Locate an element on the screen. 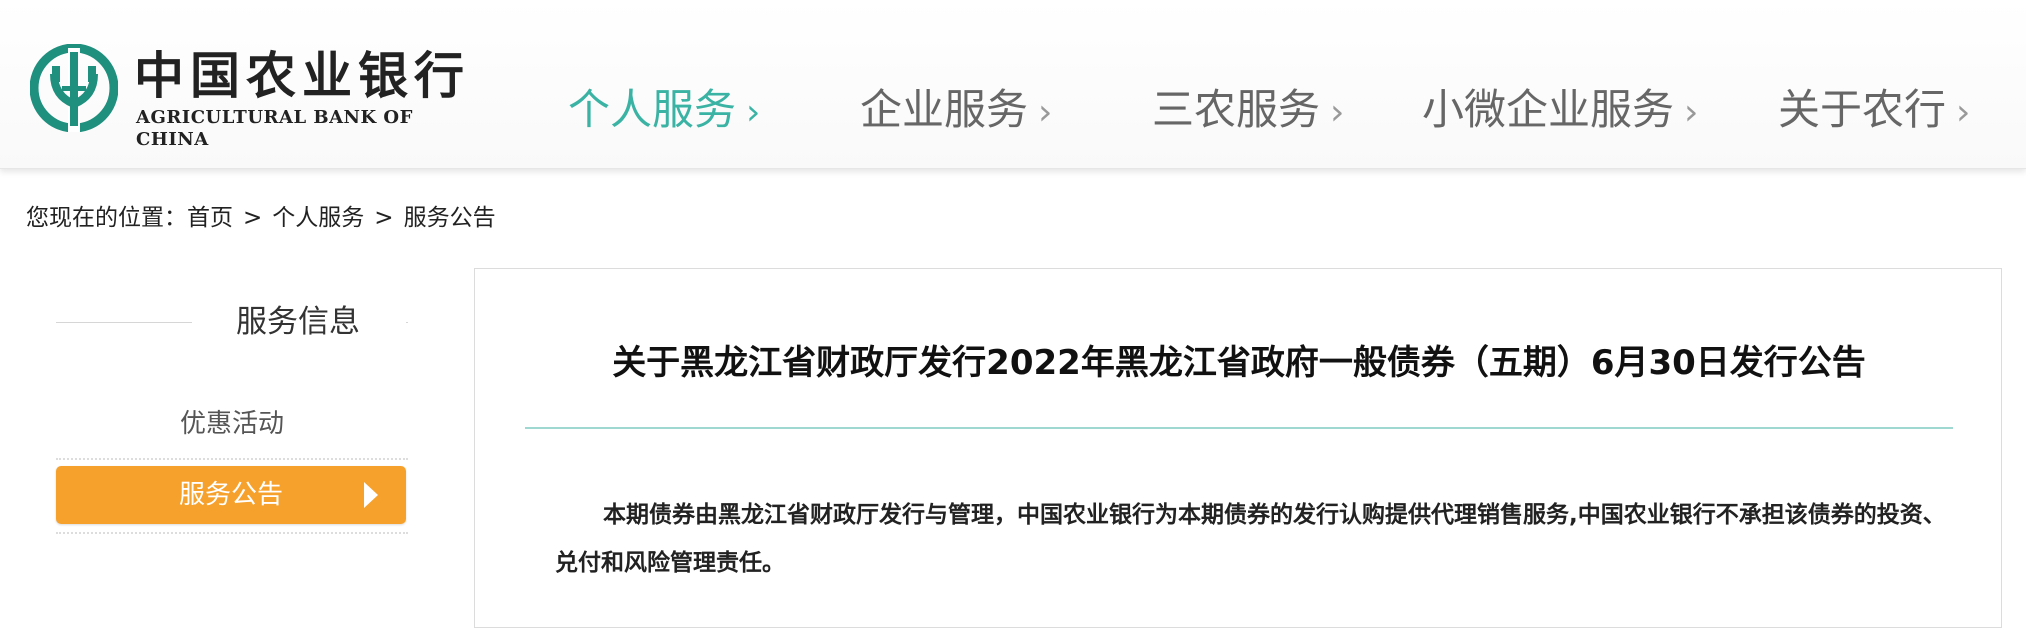 This screenshot has height=628, width=2026. article-title: 关于黑龙江省财政厅发行2022年黑龙江省政府一般债券（五期）6月30日发行公告 is located at coordinates (1239, 363).